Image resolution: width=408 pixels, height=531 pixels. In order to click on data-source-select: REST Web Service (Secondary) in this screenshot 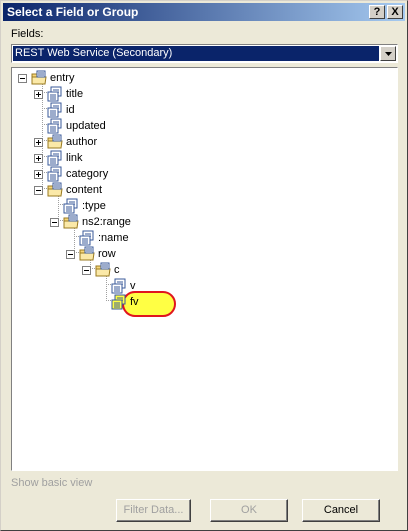, I will do `click(204, 53)`.